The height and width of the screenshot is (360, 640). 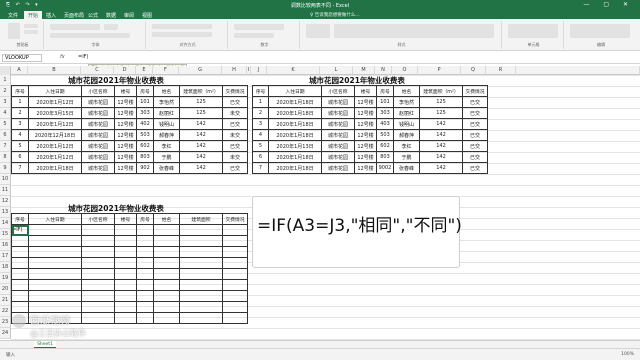 I want to click on table-cell: 张春峰, so click(x=166, y=168).